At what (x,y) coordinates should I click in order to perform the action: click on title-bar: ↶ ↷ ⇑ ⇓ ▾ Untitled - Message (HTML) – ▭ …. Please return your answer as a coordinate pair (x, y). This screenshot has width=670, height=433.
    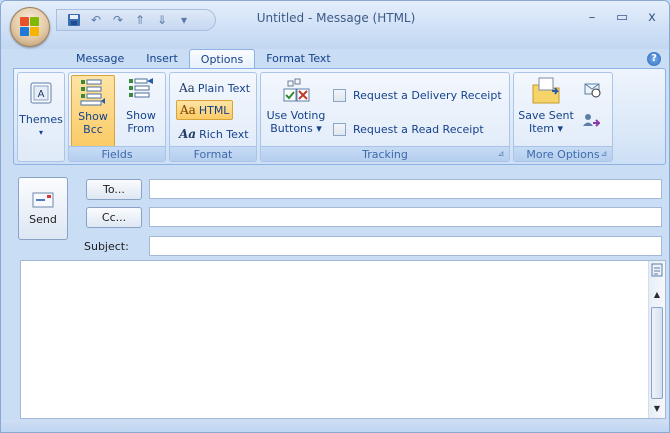
    Looking at the image, I should click on (335, 25).